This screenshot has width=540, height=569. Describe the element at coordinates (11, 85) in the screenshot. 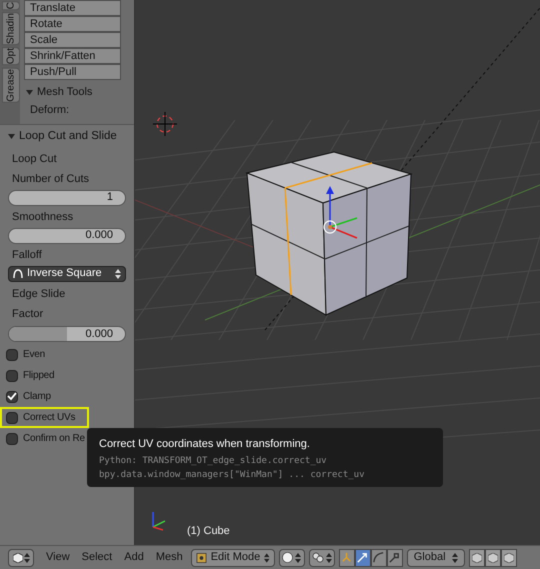

I see `side-tab: Grease` at that location.